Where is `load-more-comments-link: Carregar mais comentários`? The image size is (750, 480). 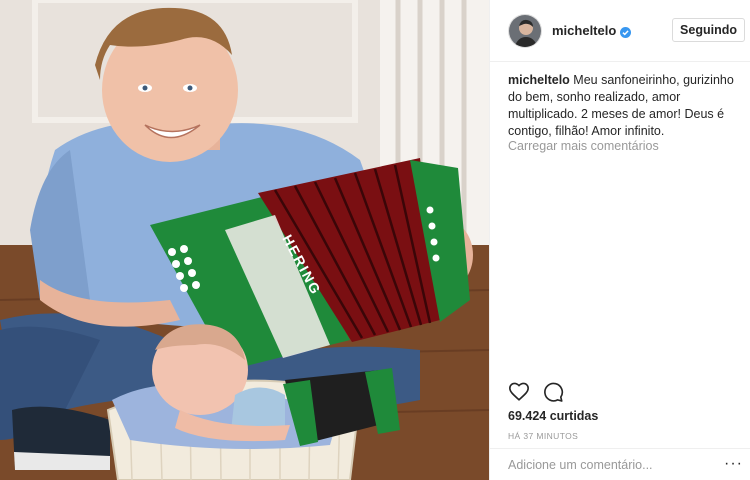
load-more-comments-link: Carregar mais comentários is located at coordinates (583, 146).